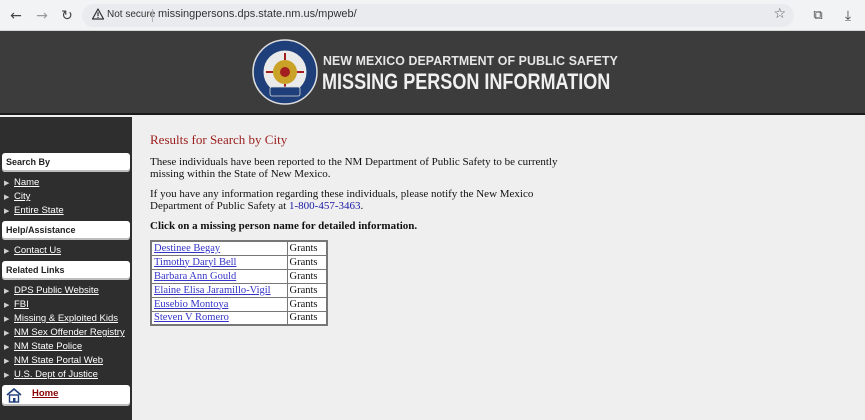 The width and height of the screenshot is (865, 420). What do you see at coordinates (98, 14) in the screenshot?
I see `warning-triangle-icon` at bounding box center [98, 14].